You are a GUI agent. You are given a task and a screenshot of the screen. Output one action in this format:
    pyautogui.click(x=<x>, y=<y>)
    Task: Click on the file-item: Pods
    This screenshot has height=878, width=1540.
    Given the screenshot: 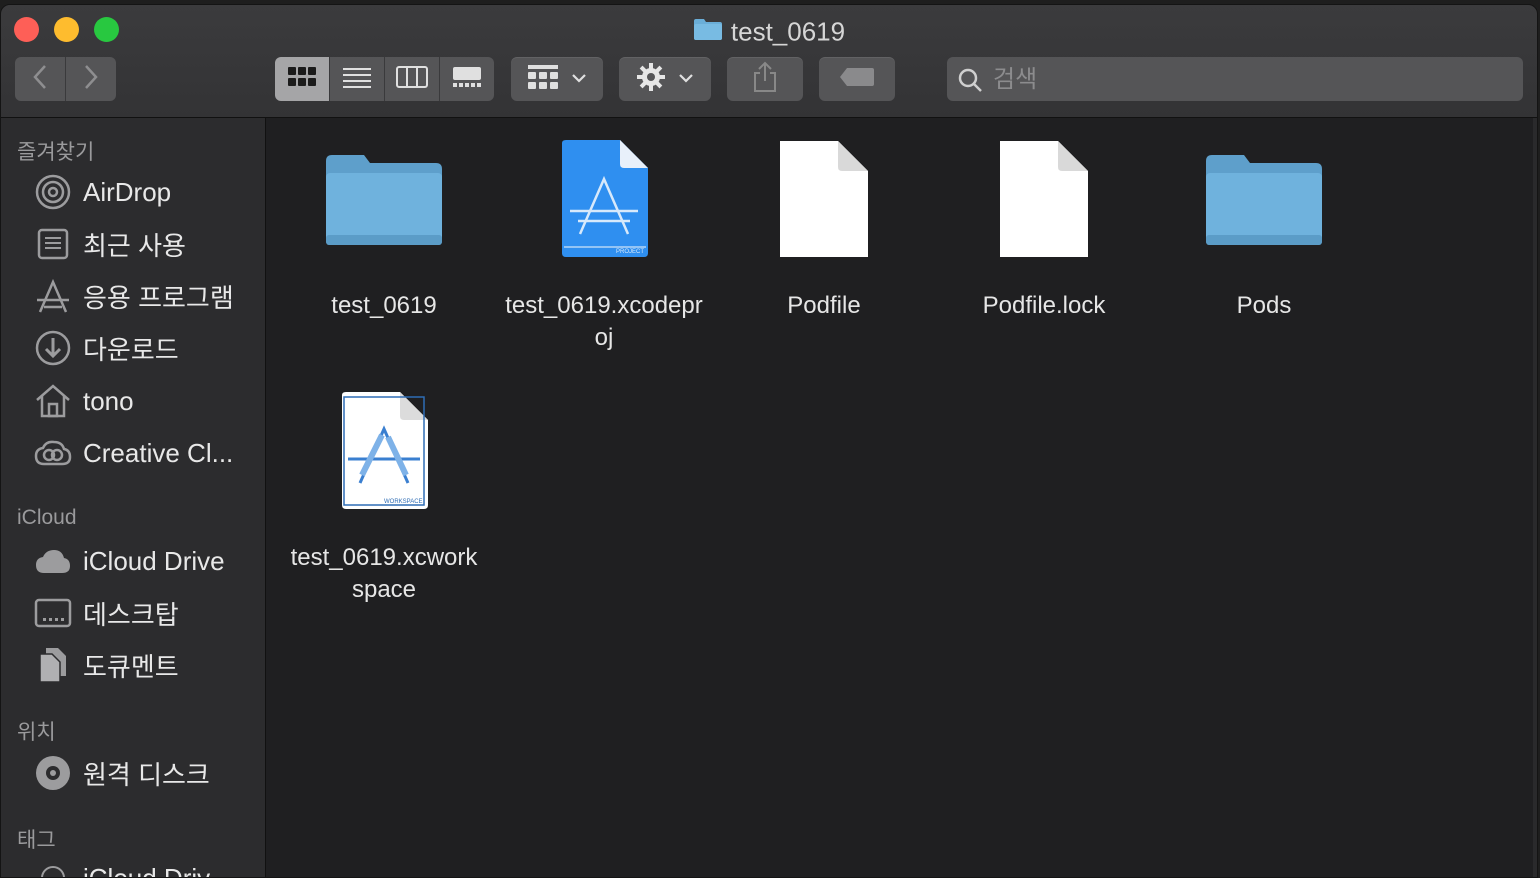 What is the action you would take?
    pyautogui.click(x=1264, y=228)
    